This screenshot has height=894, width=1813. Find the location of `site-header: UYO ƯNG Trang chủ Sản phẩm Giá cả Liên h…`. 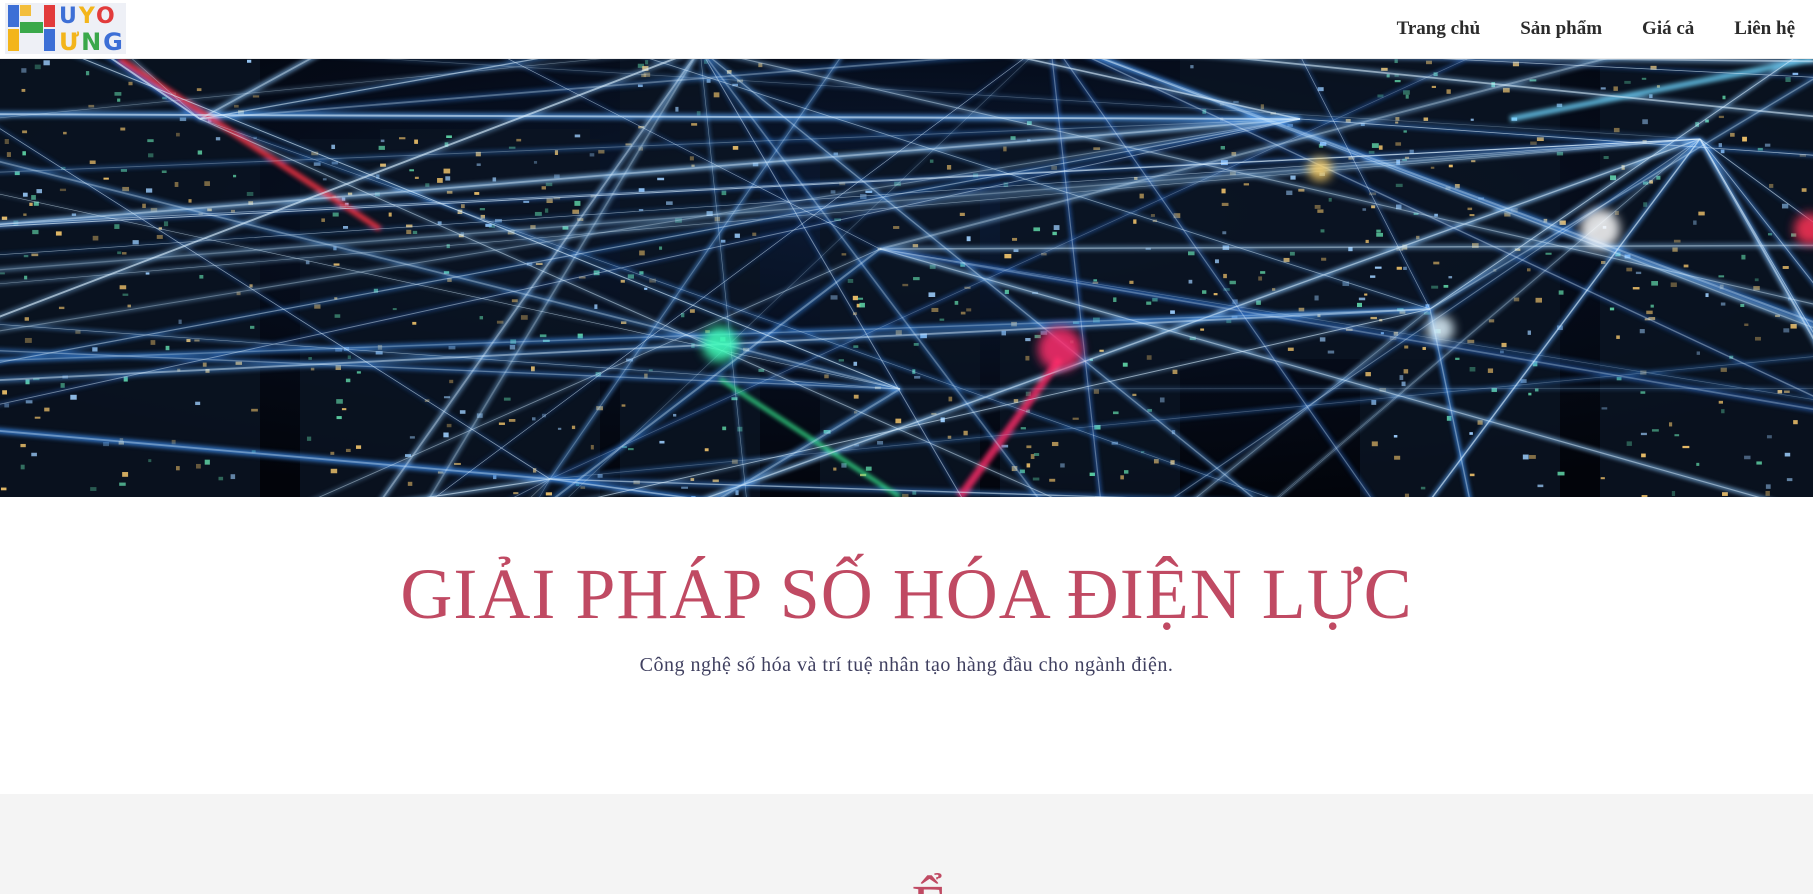

site-header: UYO ƯNG Trang chủ Sản phẩm Giá cả Liên h… is located at coordinates (906, 29).